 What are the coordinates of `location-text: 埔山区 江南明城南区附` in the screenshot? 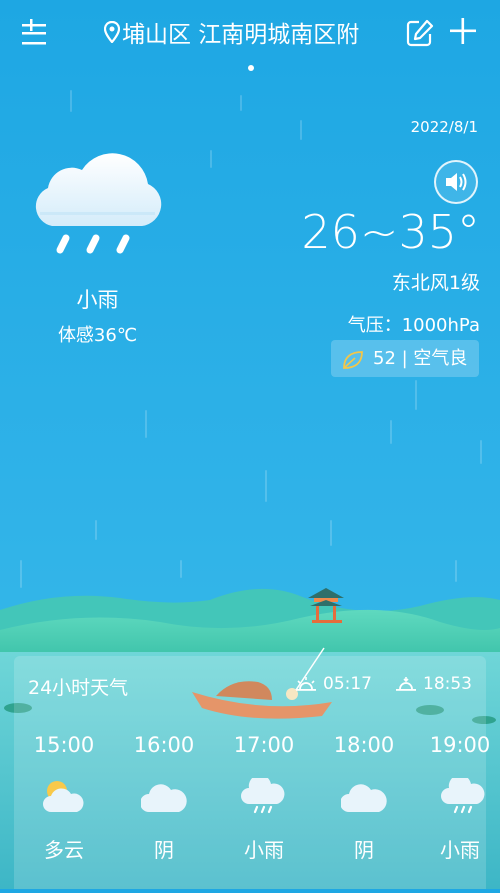 It's located at (241, 35).